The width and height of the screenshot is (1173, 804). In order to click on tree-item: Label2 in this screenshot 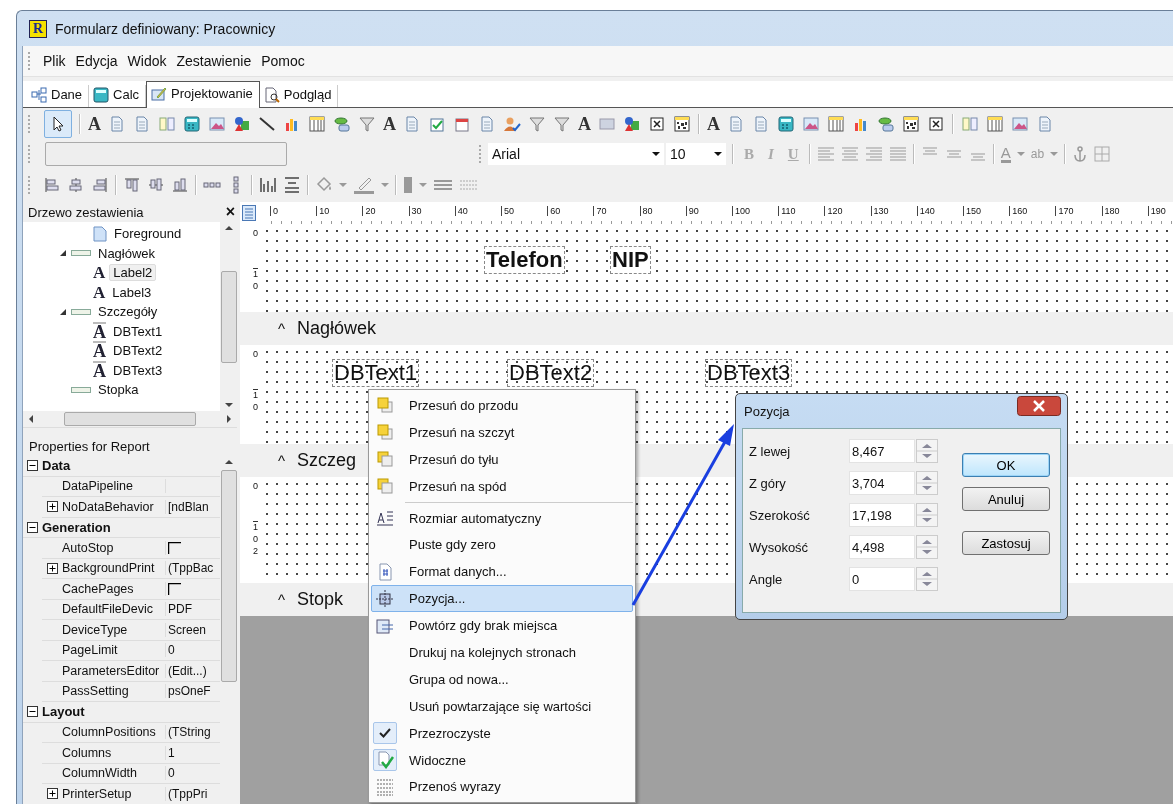, I will do `click(133, 273)`.